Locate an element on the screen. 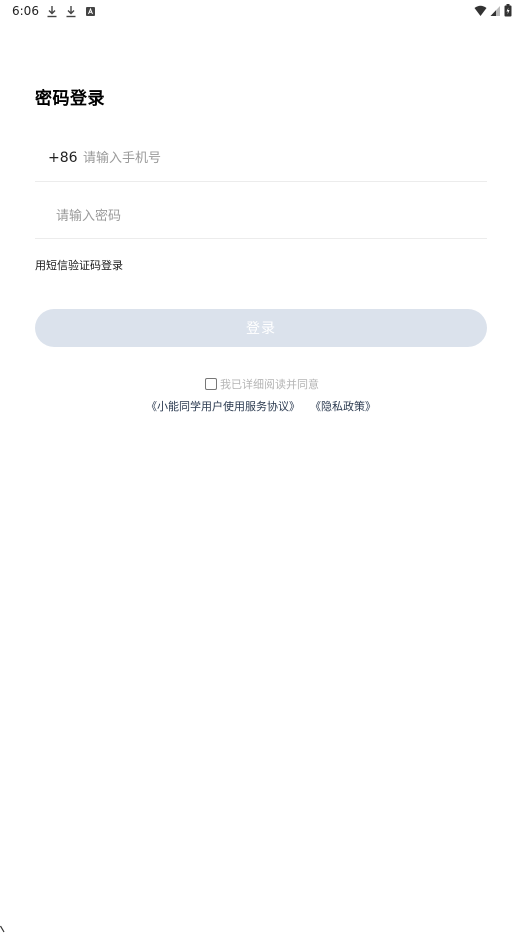  country-code-selector: +86 is located at coordinates (63, 158).